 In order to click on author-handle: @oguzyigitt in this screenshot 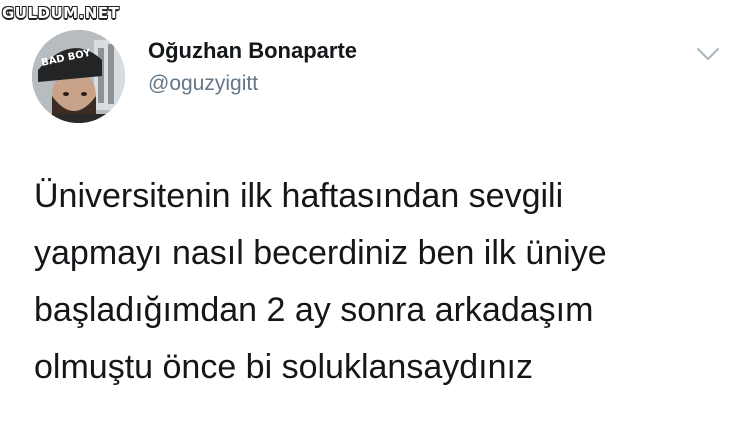, I will do `click(203, 84)`.